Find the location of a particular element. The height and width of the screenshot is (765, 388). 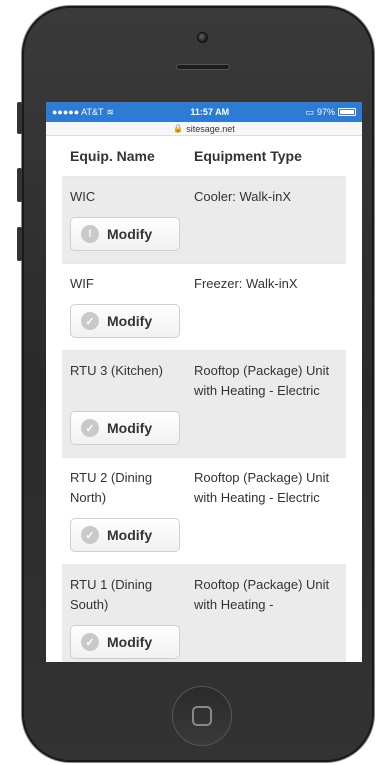

warning-icon: ! is located at coordinates (90, 234).